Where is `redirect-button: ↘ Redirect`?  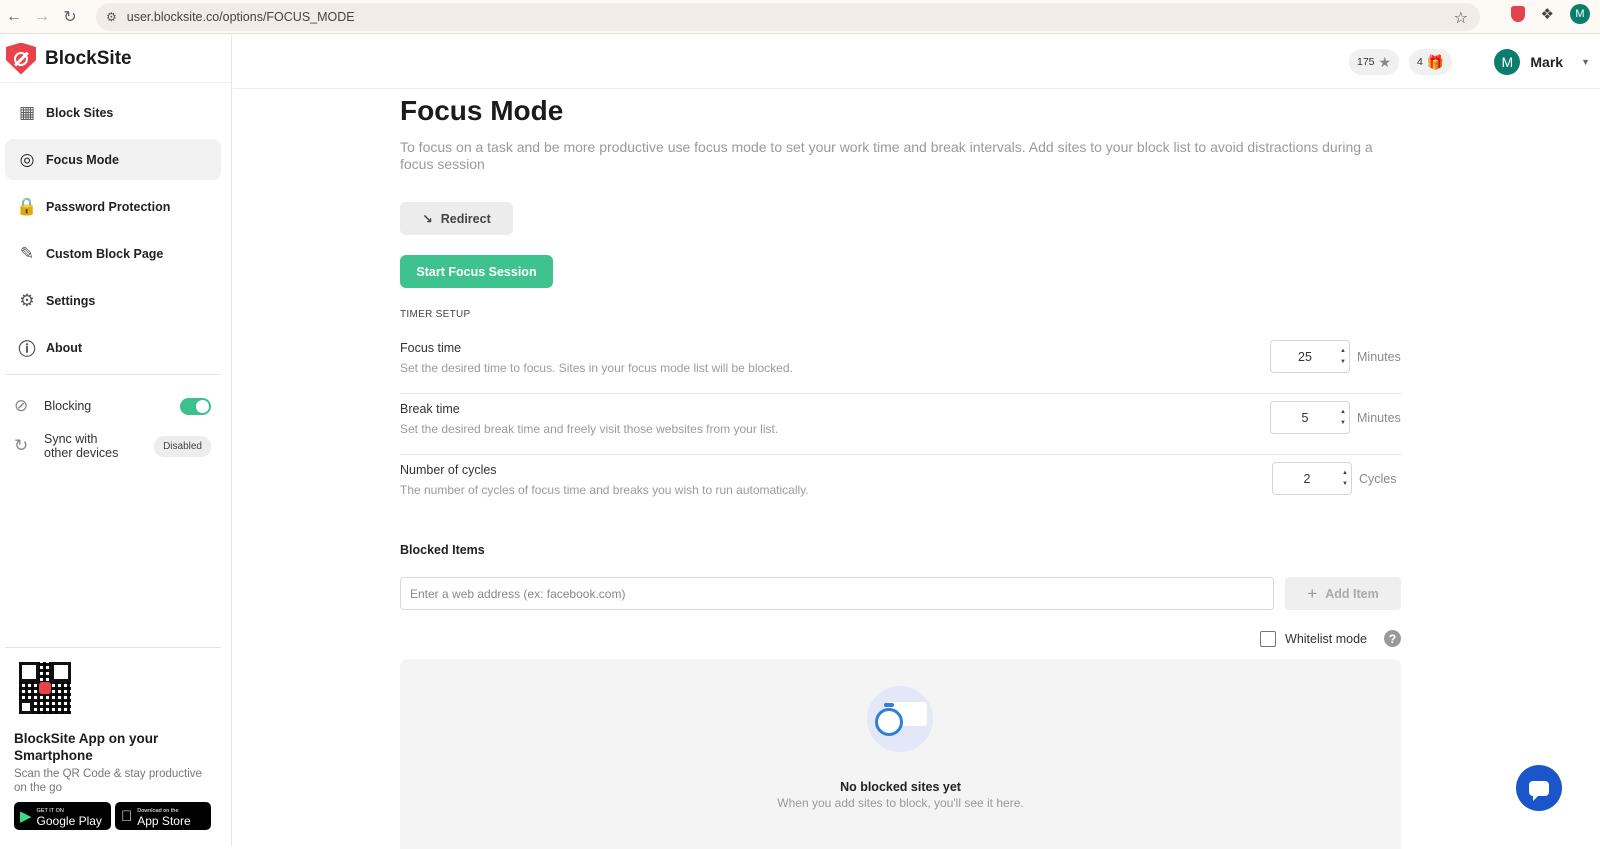 redirect-button: ↘ Redirect is located at coordinates (456, 218).